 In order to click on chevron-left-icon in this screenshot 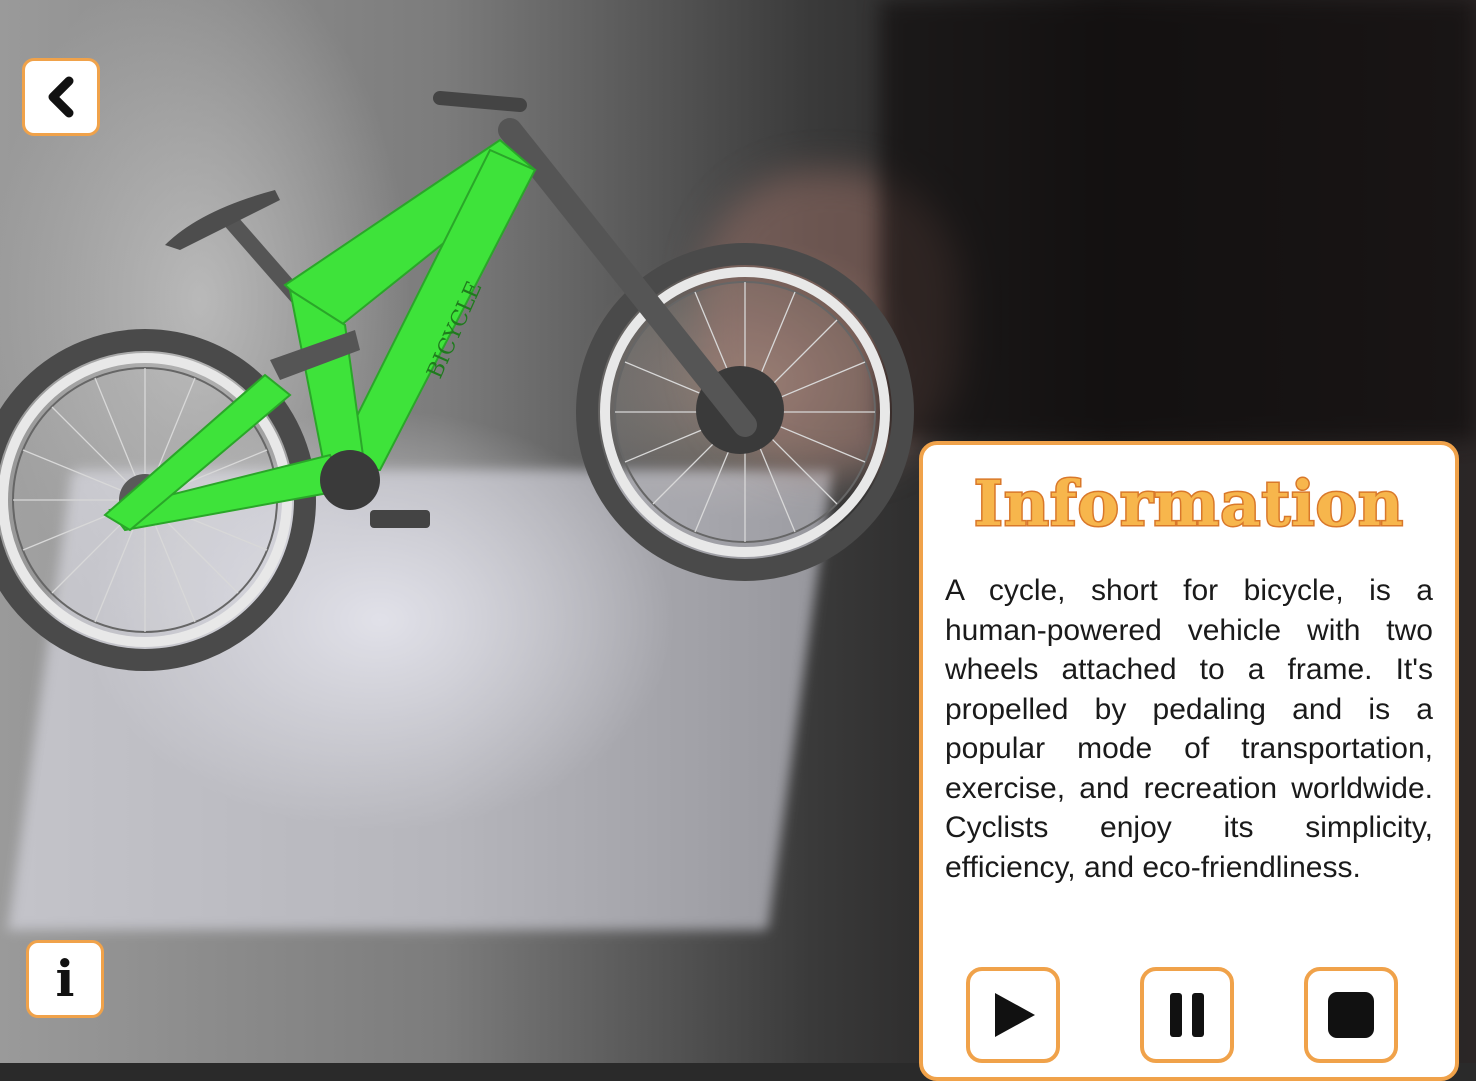, I will do `click(61, 97)`.